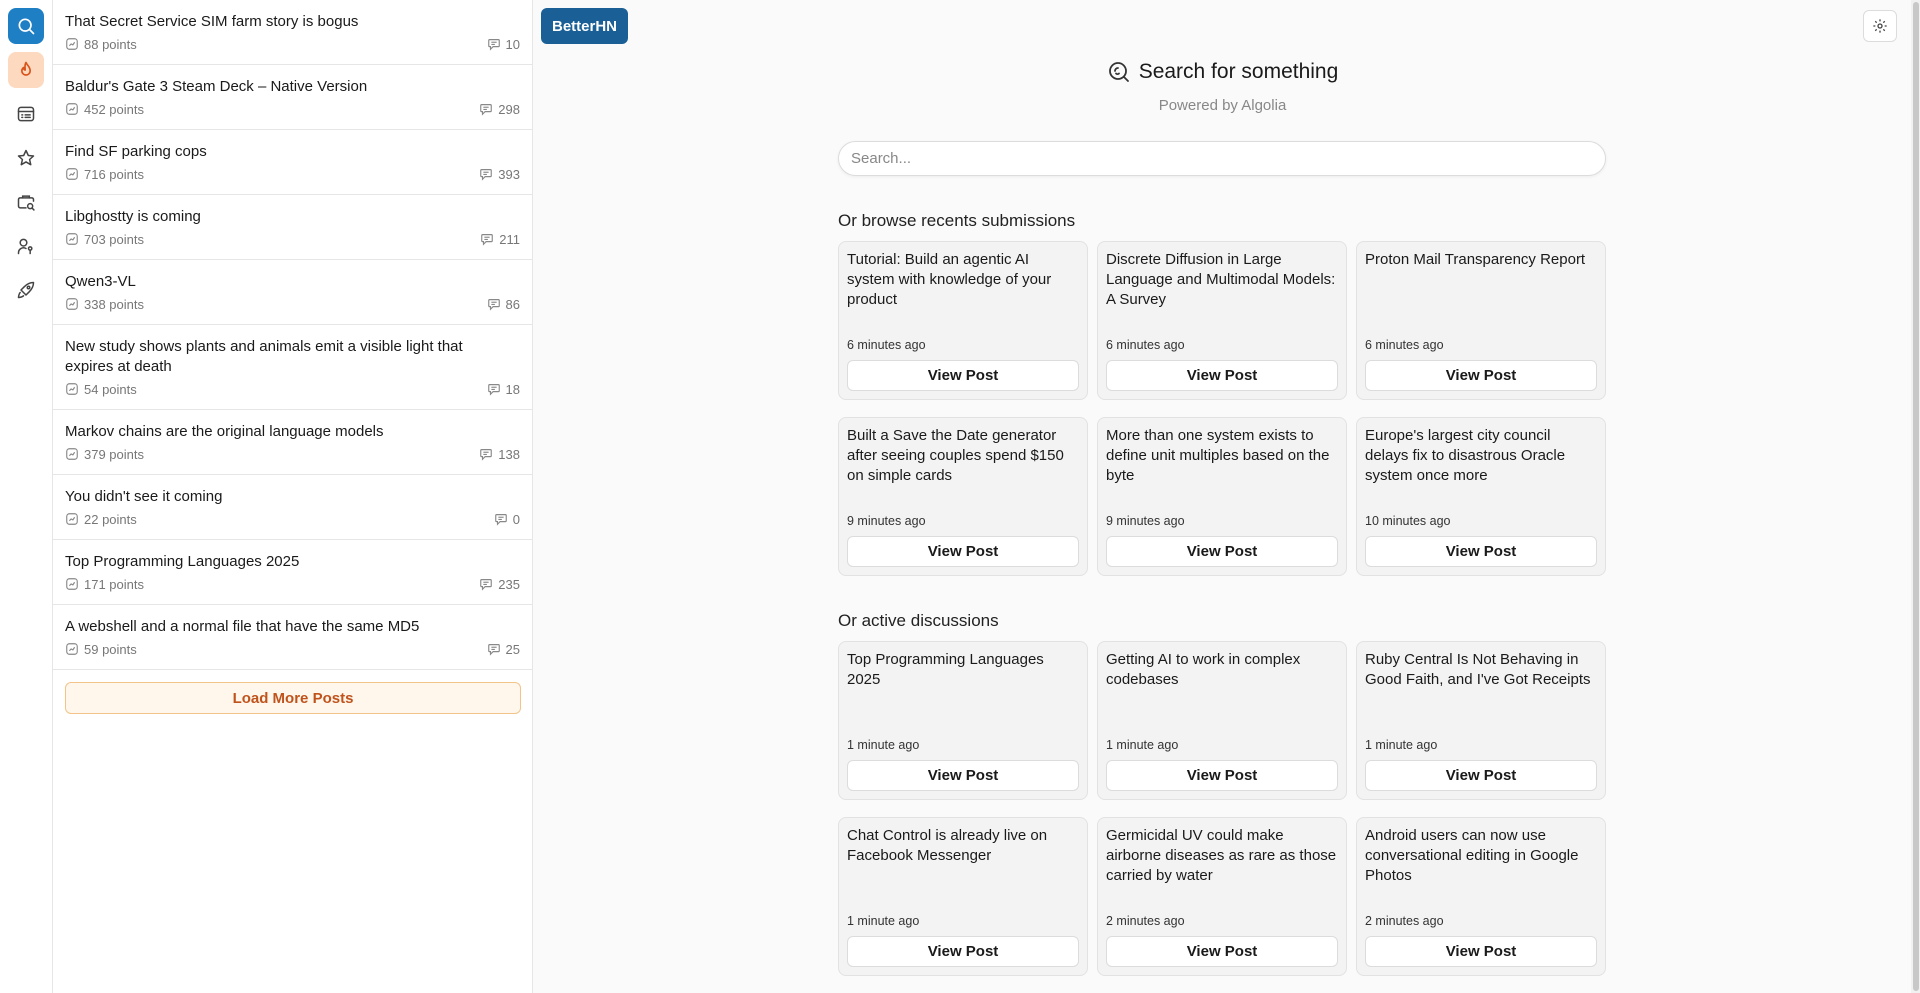 Image resolution: width=1920 pixels, height=993 pixels. I want to click on list-item: You didn't see it coming 22 points 0, so click(292, 507).